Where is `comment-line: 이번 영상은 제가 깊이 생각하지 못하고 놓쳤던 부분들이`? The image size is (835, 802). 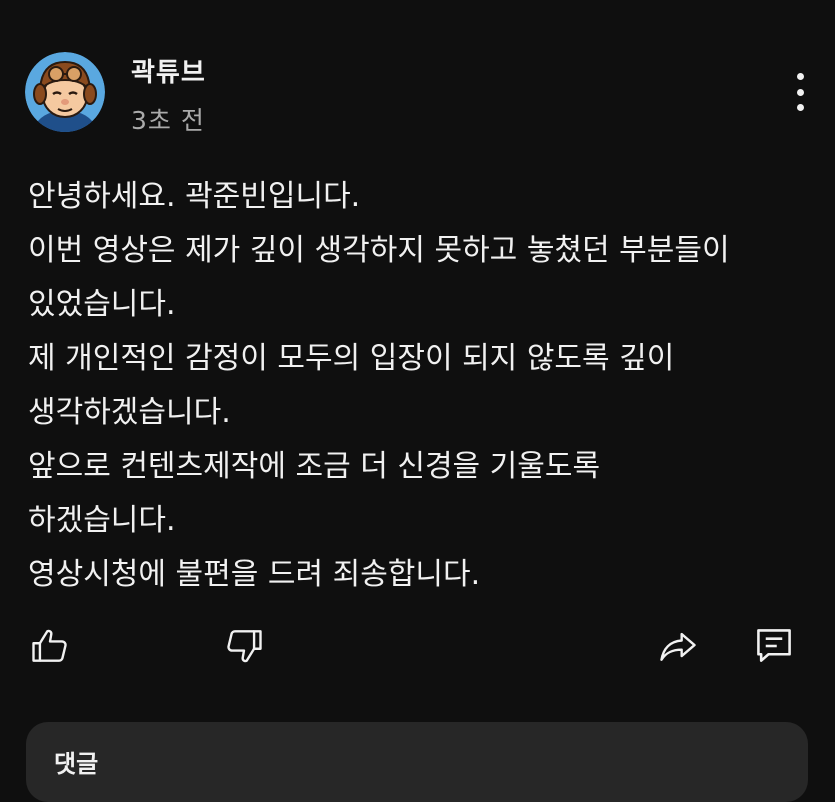
comment-line: 이번 영상은 제가 깊이 생각하지 못하고 놓쳤던 부분들이 is located at coordinates (379, 250).